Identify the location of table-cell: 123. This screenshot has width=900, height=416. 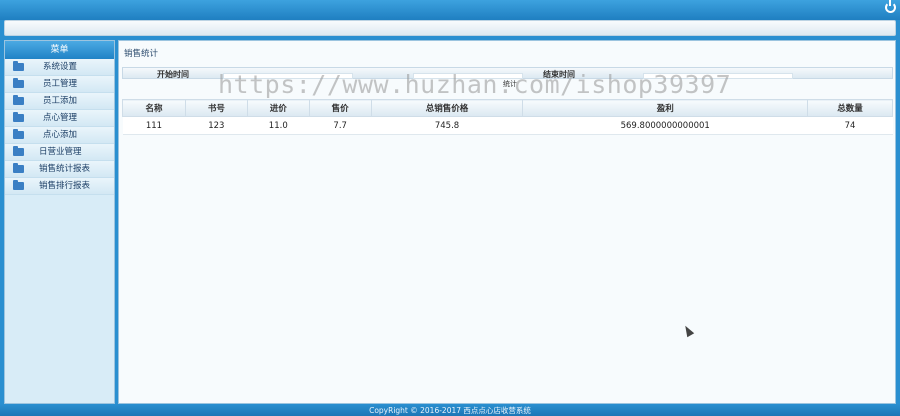
(216, 125).